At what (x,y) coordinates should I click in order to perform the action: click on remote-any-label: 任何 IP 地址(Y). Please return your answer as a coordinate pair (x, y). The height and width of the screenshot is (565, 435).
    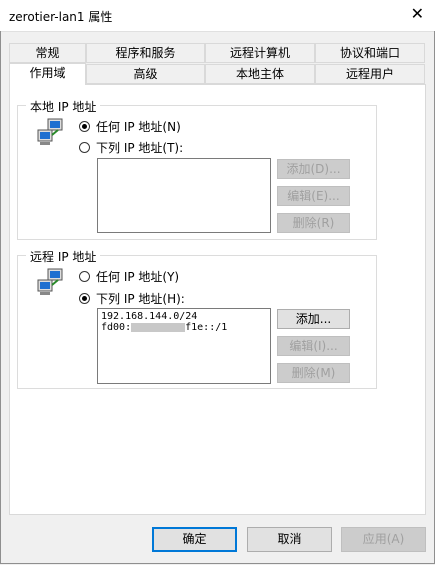
    Looking at the image, I should click on (138, 277).